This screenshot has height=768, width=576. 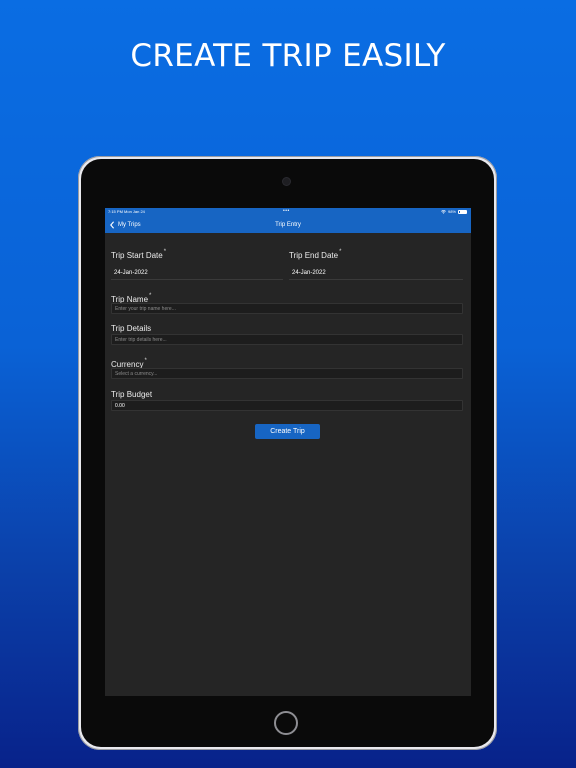 What do you see at coordinates (288, 56) in the screenshot?
I see `marketing-headline: CREATE TRIP EASILY` at bounding box center [288, 56].